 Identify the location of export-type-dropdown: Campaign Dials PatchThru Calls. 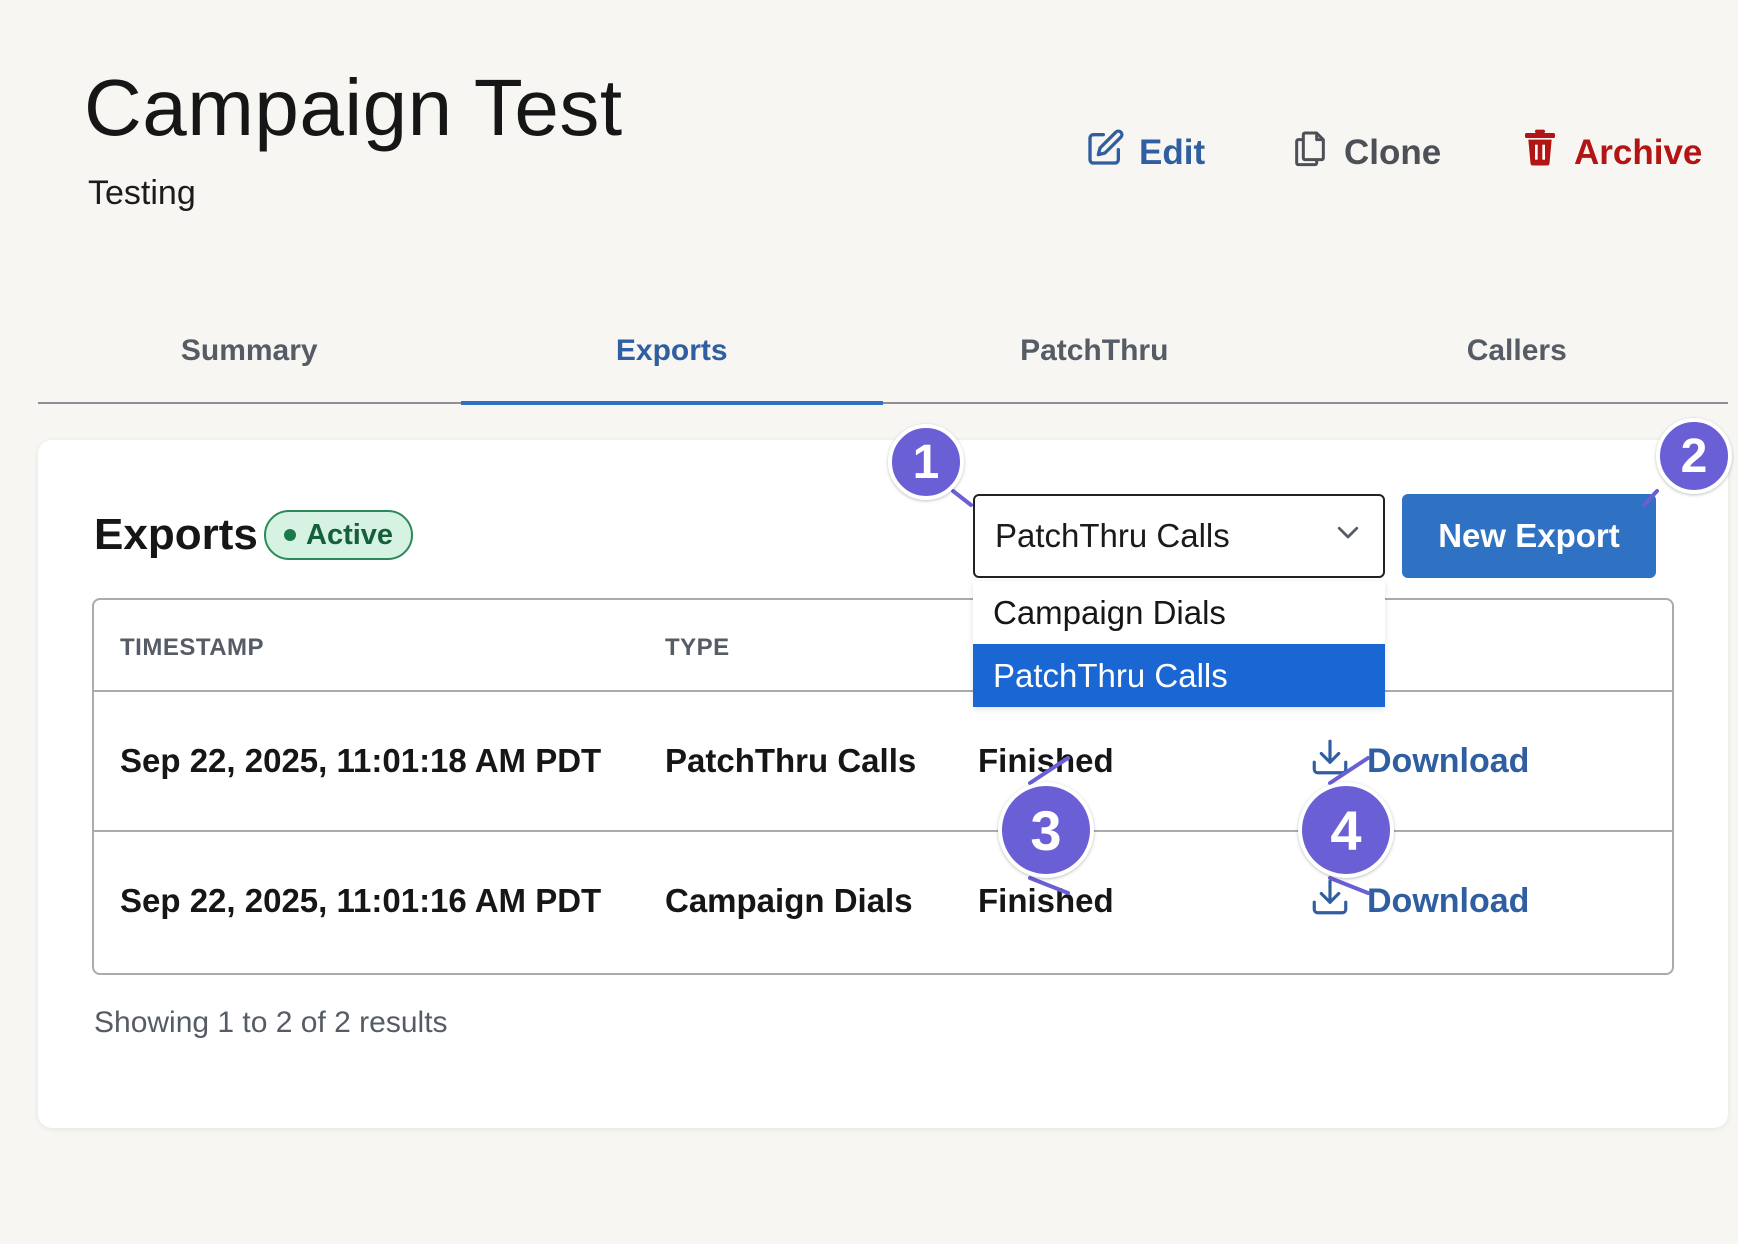
(1179, 644).